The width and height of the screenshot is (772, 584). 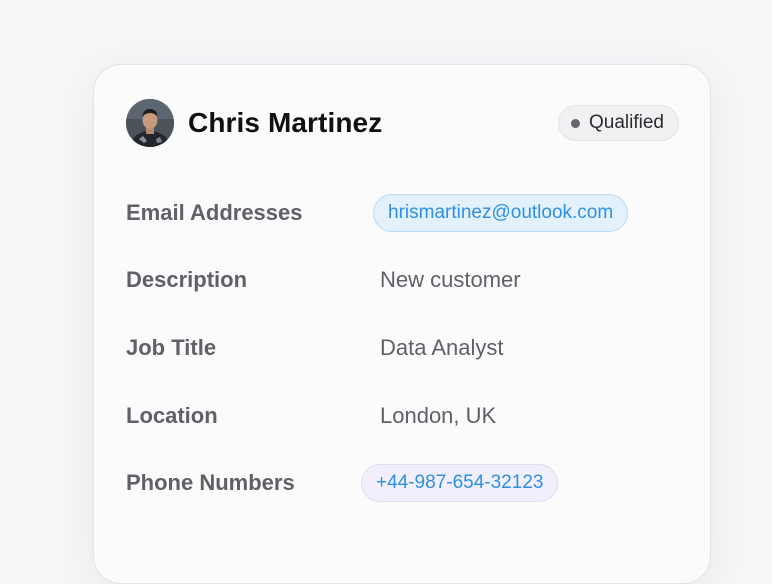 I want to click on field-label-email: Email Addresses, so click(x=214, y=212).